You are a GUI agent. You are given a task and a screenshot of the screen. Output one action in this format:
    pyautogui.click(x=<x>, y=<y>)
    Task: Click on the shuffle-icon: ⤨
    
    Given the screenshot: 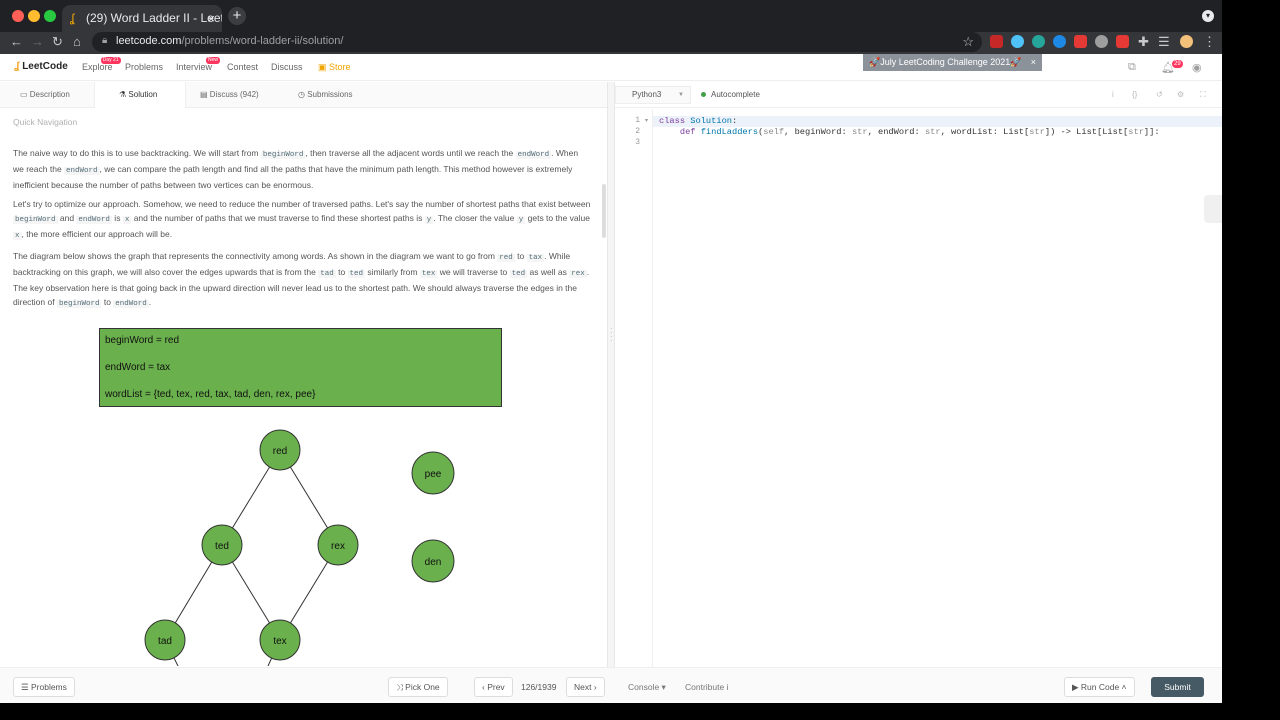 What is the action you would take?
    pyautogui.click(x=401, y=687)
    